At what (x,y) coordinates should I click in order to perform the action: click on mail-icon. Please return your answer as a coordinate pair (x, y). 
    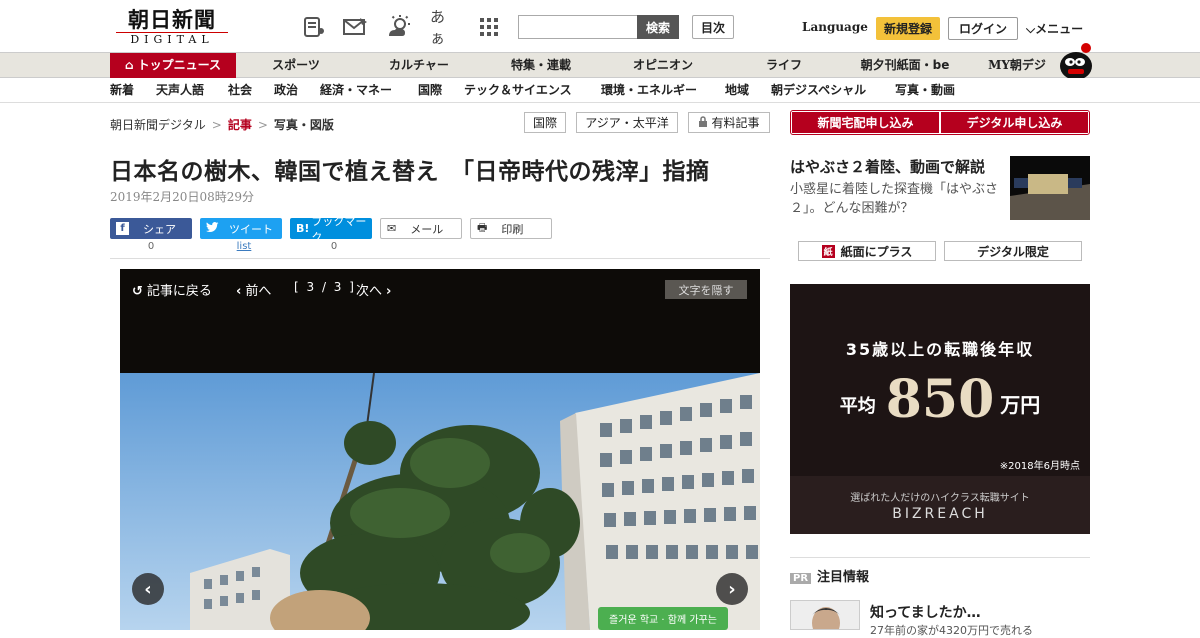
    Looking at the image, I should click on (355, 27).